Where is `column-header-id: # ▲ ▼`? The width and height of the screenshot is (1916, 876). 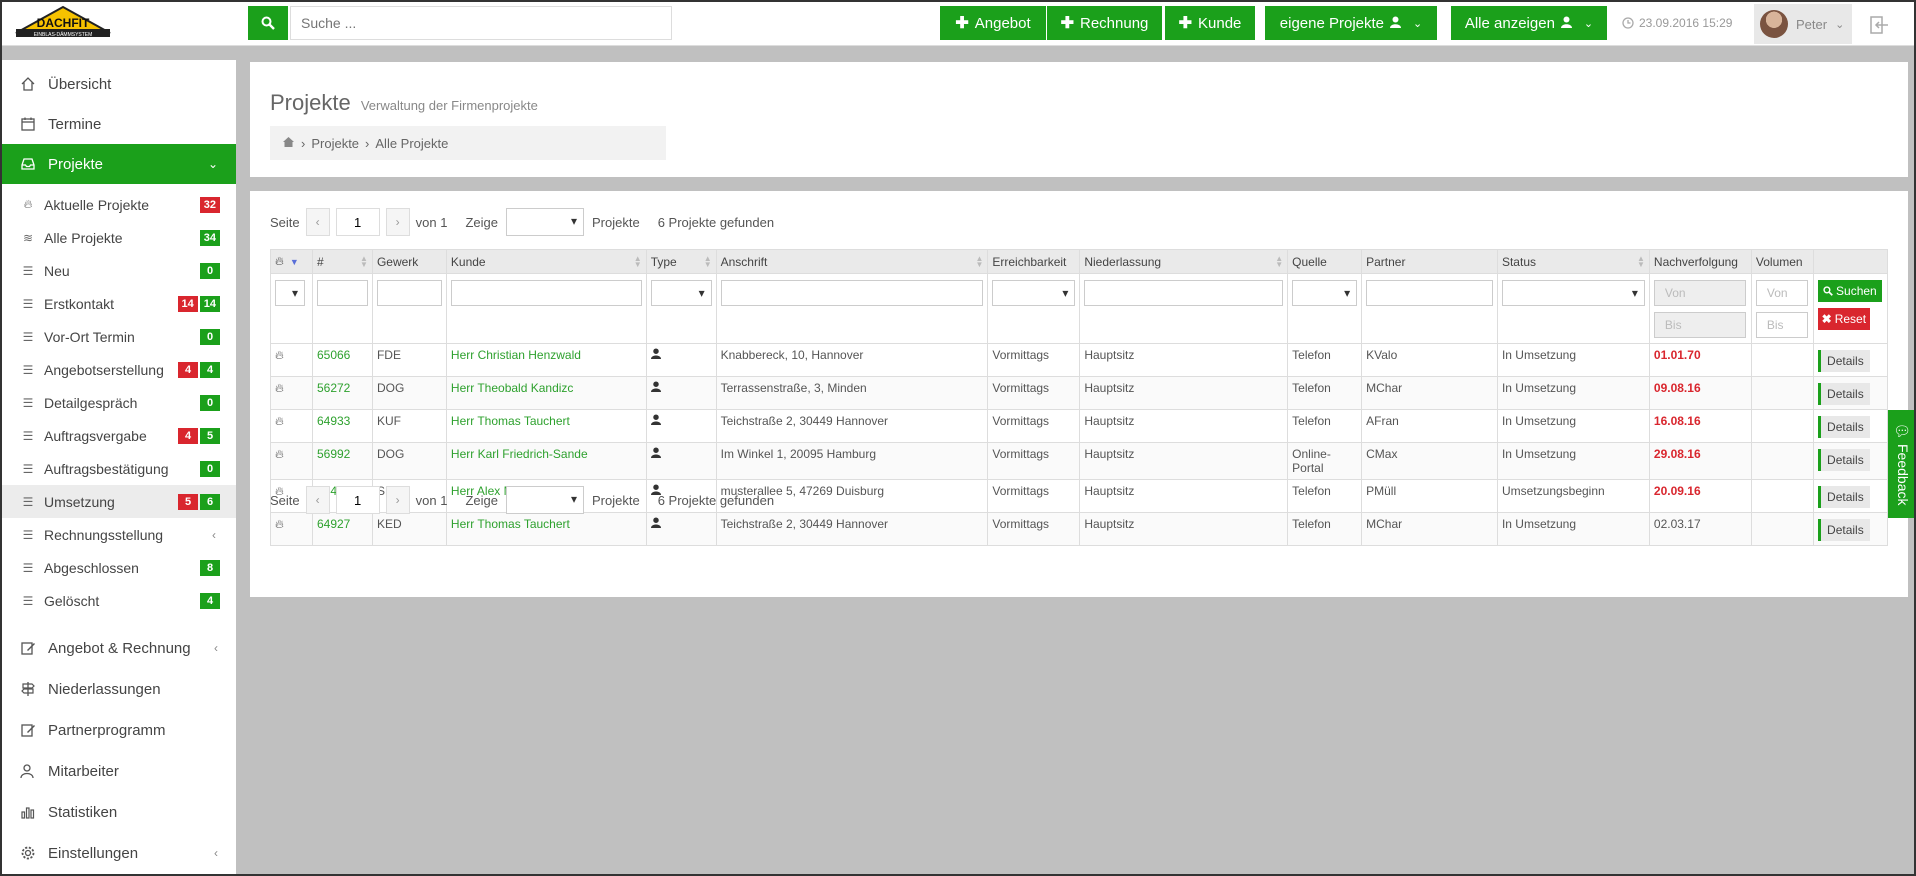 column-header-id: # ▲ ▼ is located at coordinates (342, 261).